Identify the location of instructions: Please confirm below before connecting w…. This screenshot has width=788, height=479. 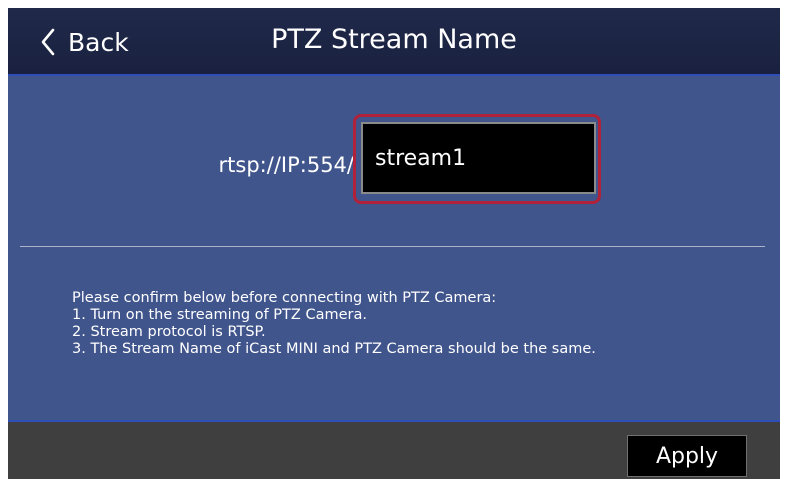
(334, 324).